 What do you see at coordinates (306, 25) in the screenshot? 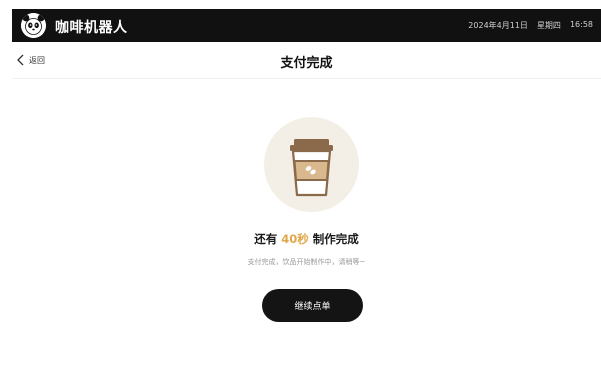
I see `top-status-bar: 咖啡机器人 2024年4月11日 星期四 16:58` at bounding box center [306, 25].